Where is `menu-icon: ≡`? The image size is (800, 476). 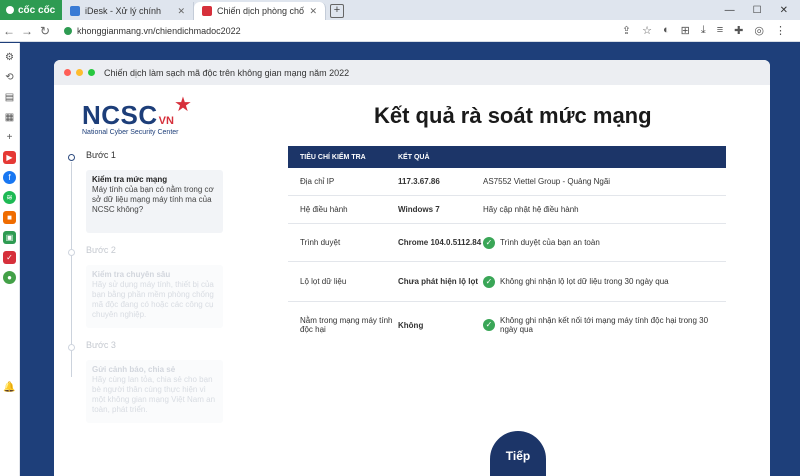 menu-icon: ≡ is located at coordinates (720, 30).